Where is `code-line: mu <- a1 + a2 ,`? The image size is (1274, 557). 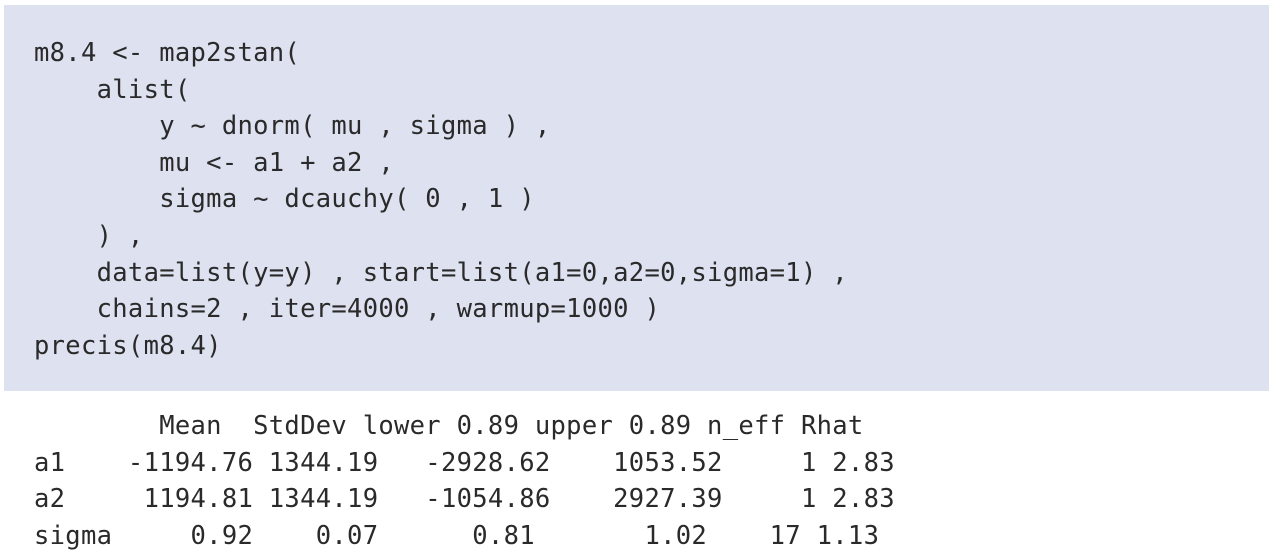
code-line: mu <- a1 + a2 , is located at coordinates (214, 162).